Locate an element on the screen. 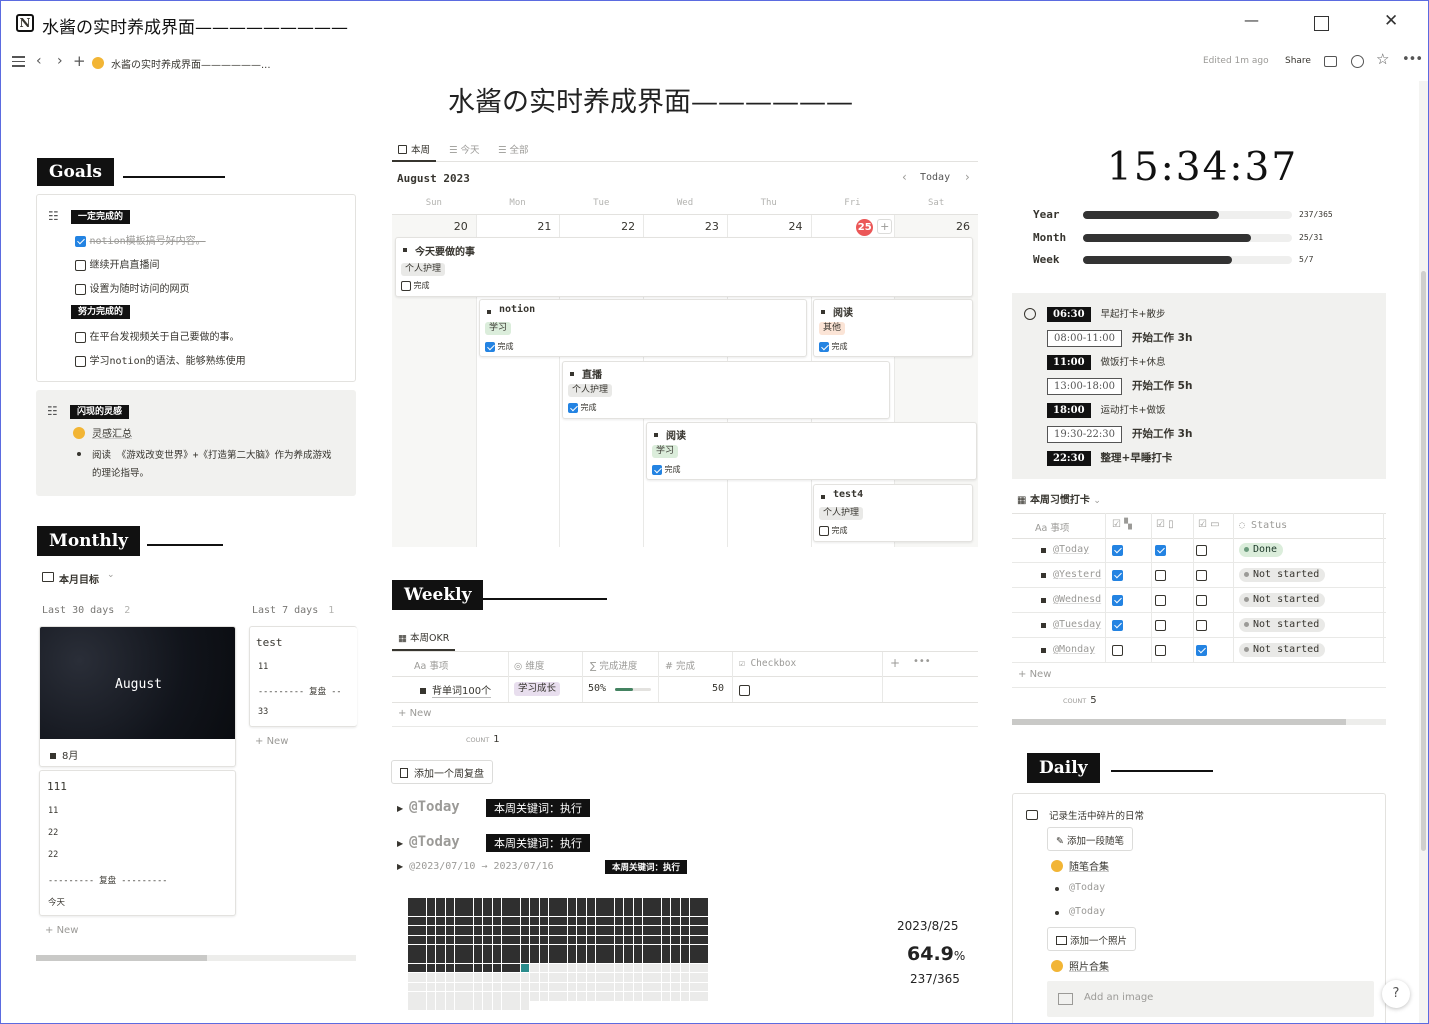 This screenshot has width=1429, height=1024. comment-icon is located at coordinates (1330, 61).